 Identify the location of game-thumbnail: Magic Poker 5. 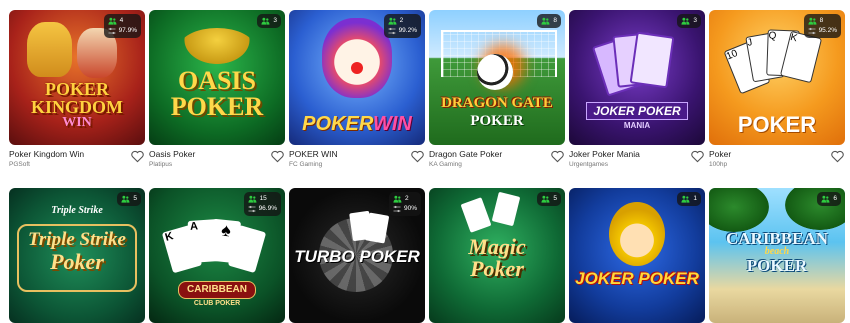
(497, 255).